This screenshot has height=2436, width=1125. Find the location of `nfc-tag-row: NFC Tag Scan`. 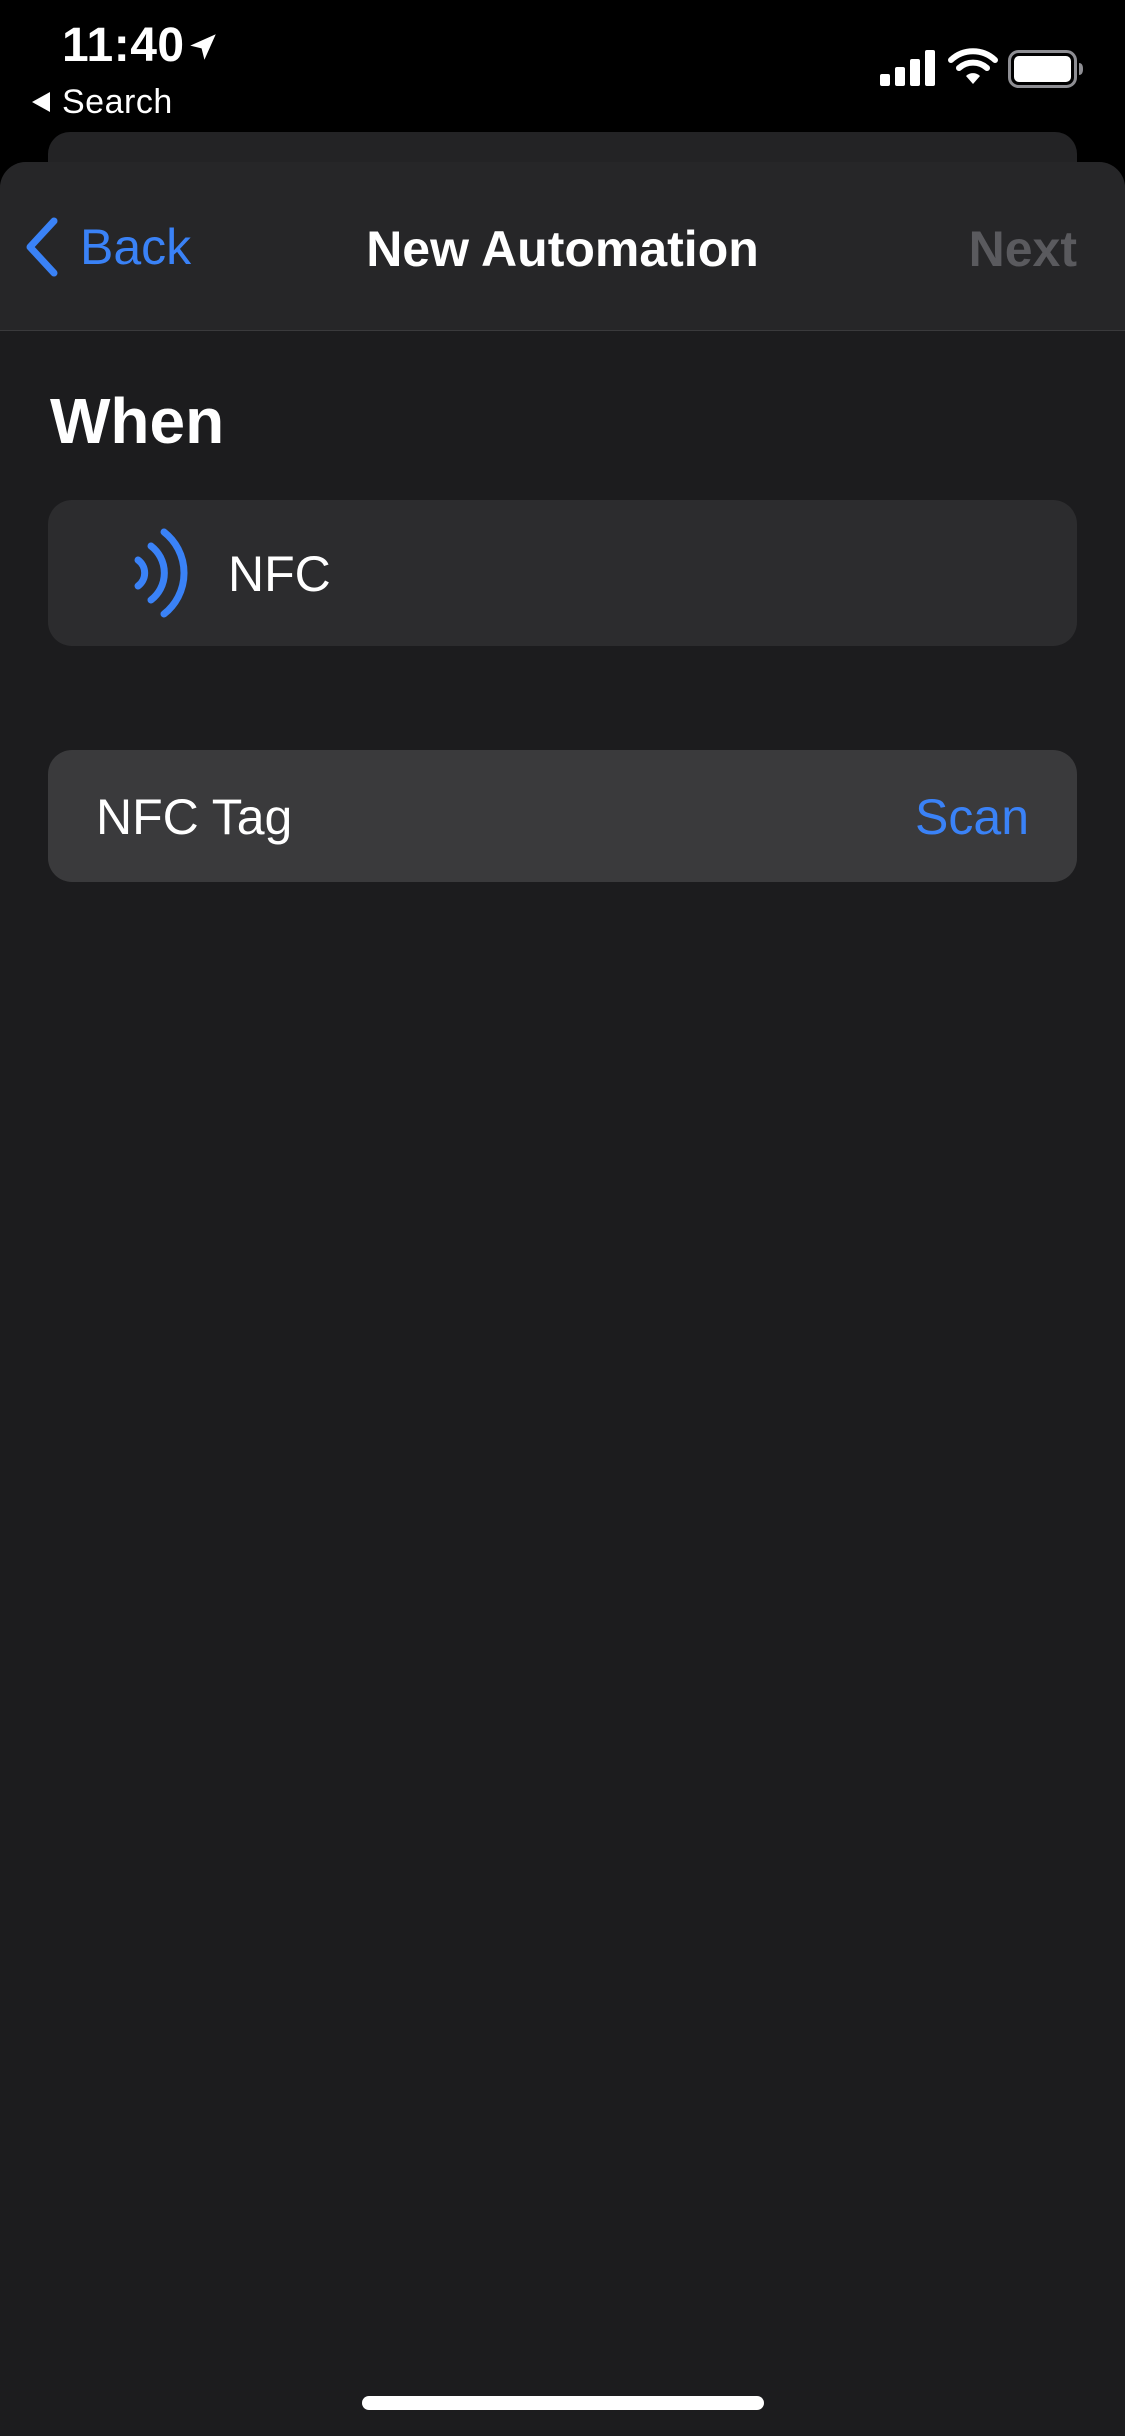

nfc-tag-row: NFC Tag Scan is located at coordinates (562, 816).